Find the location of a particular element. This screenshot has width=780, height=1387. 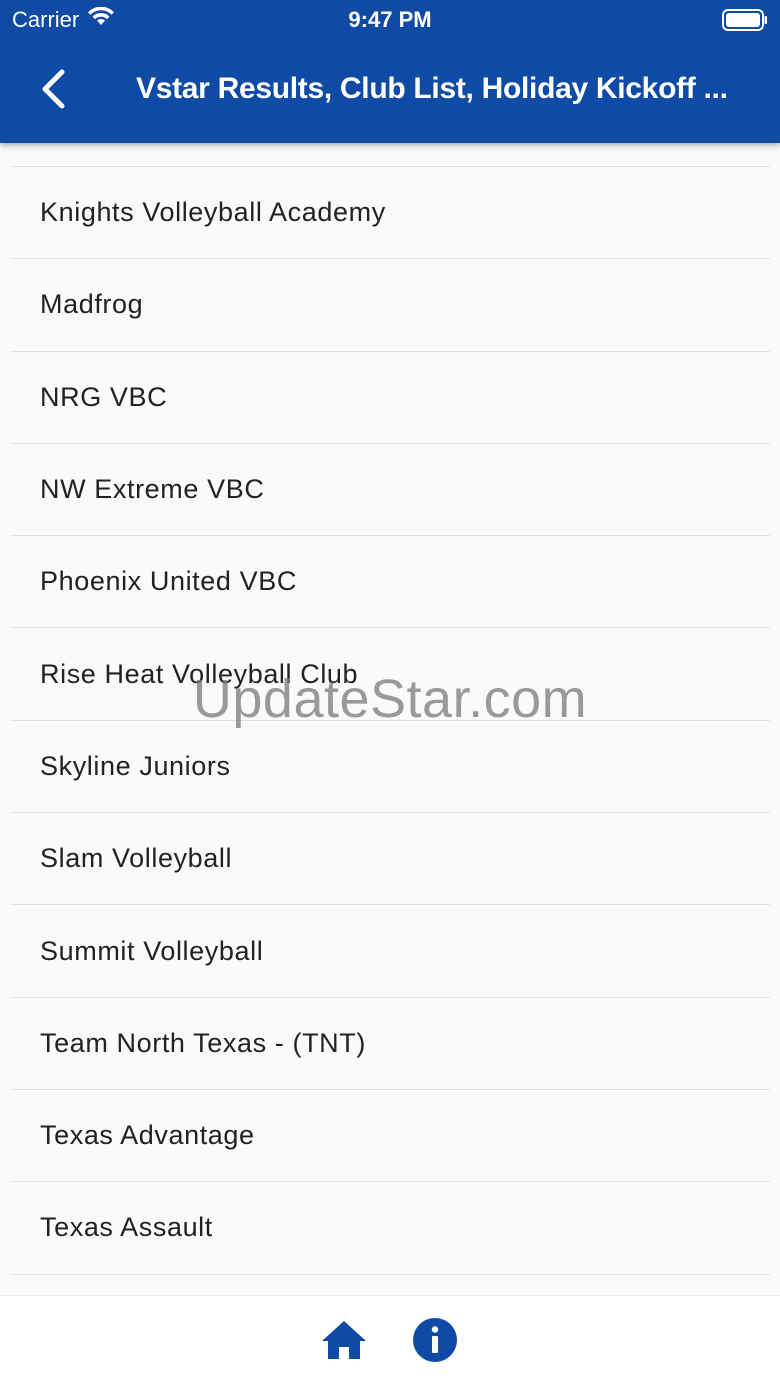

back-button is located at coordinates (53, 91).